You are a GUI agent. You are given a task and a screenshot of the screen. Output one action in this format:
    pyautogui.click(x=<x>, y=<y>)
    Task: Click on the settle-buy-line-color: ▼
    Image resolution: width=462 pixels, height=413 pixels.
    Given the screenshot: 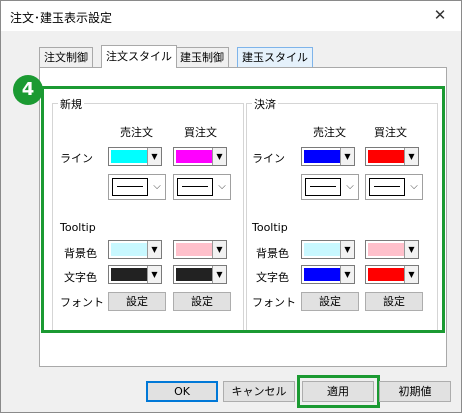 What is the action you would take?
    pyautogui.click(x=392, y=156)
    